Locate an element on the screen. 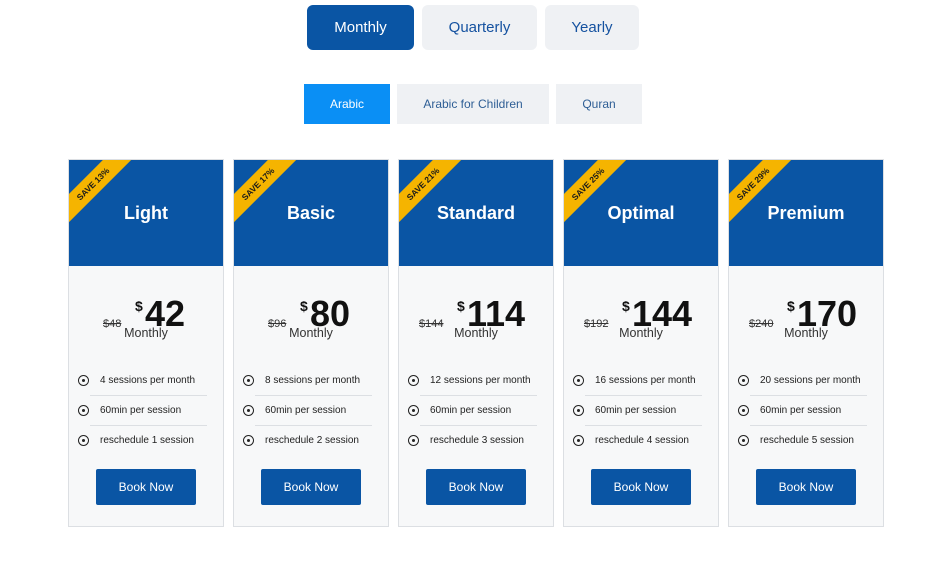  card-header: SAVE 29% Premium is located at coordinates (806, 213).